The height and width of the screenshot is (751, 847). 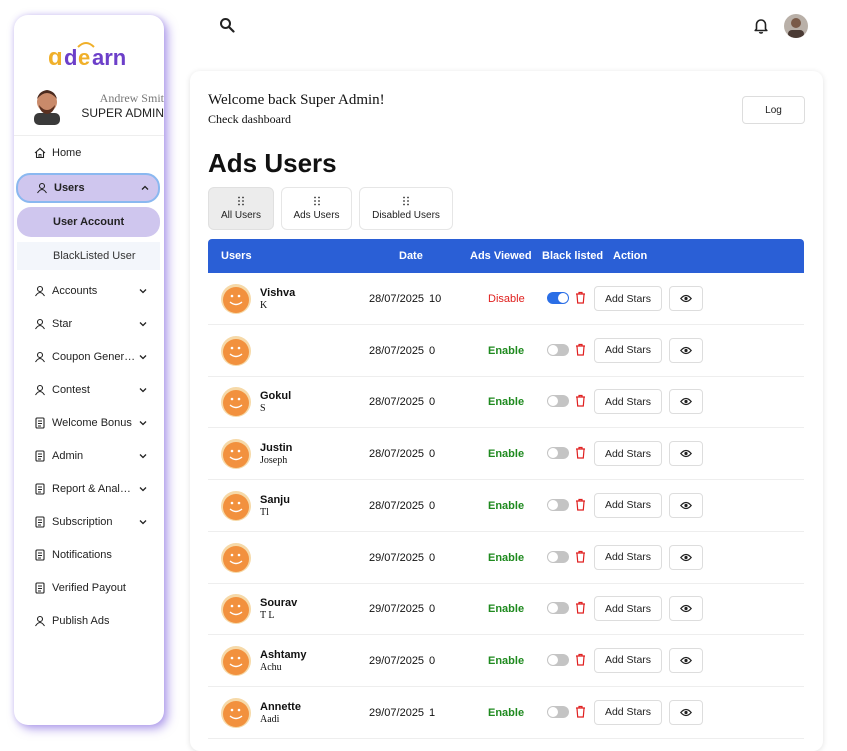 What do you see at coordinates (42, 188) in the screenshot?
I see `user-icon` at bounding box center [42, 188].